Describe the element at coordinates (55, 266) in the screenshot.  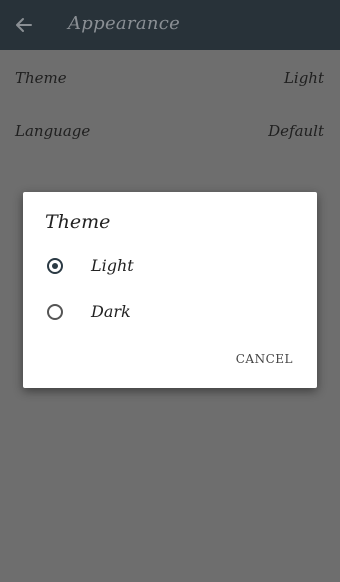
I see `radio-checked-icon` at that location.